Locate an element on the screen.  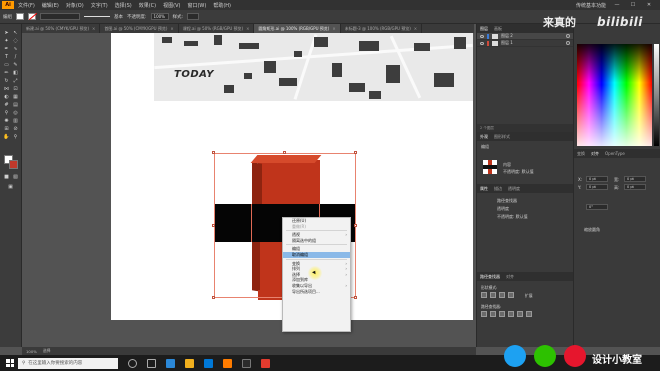
hue-slider is located at coordinates (656, 95).